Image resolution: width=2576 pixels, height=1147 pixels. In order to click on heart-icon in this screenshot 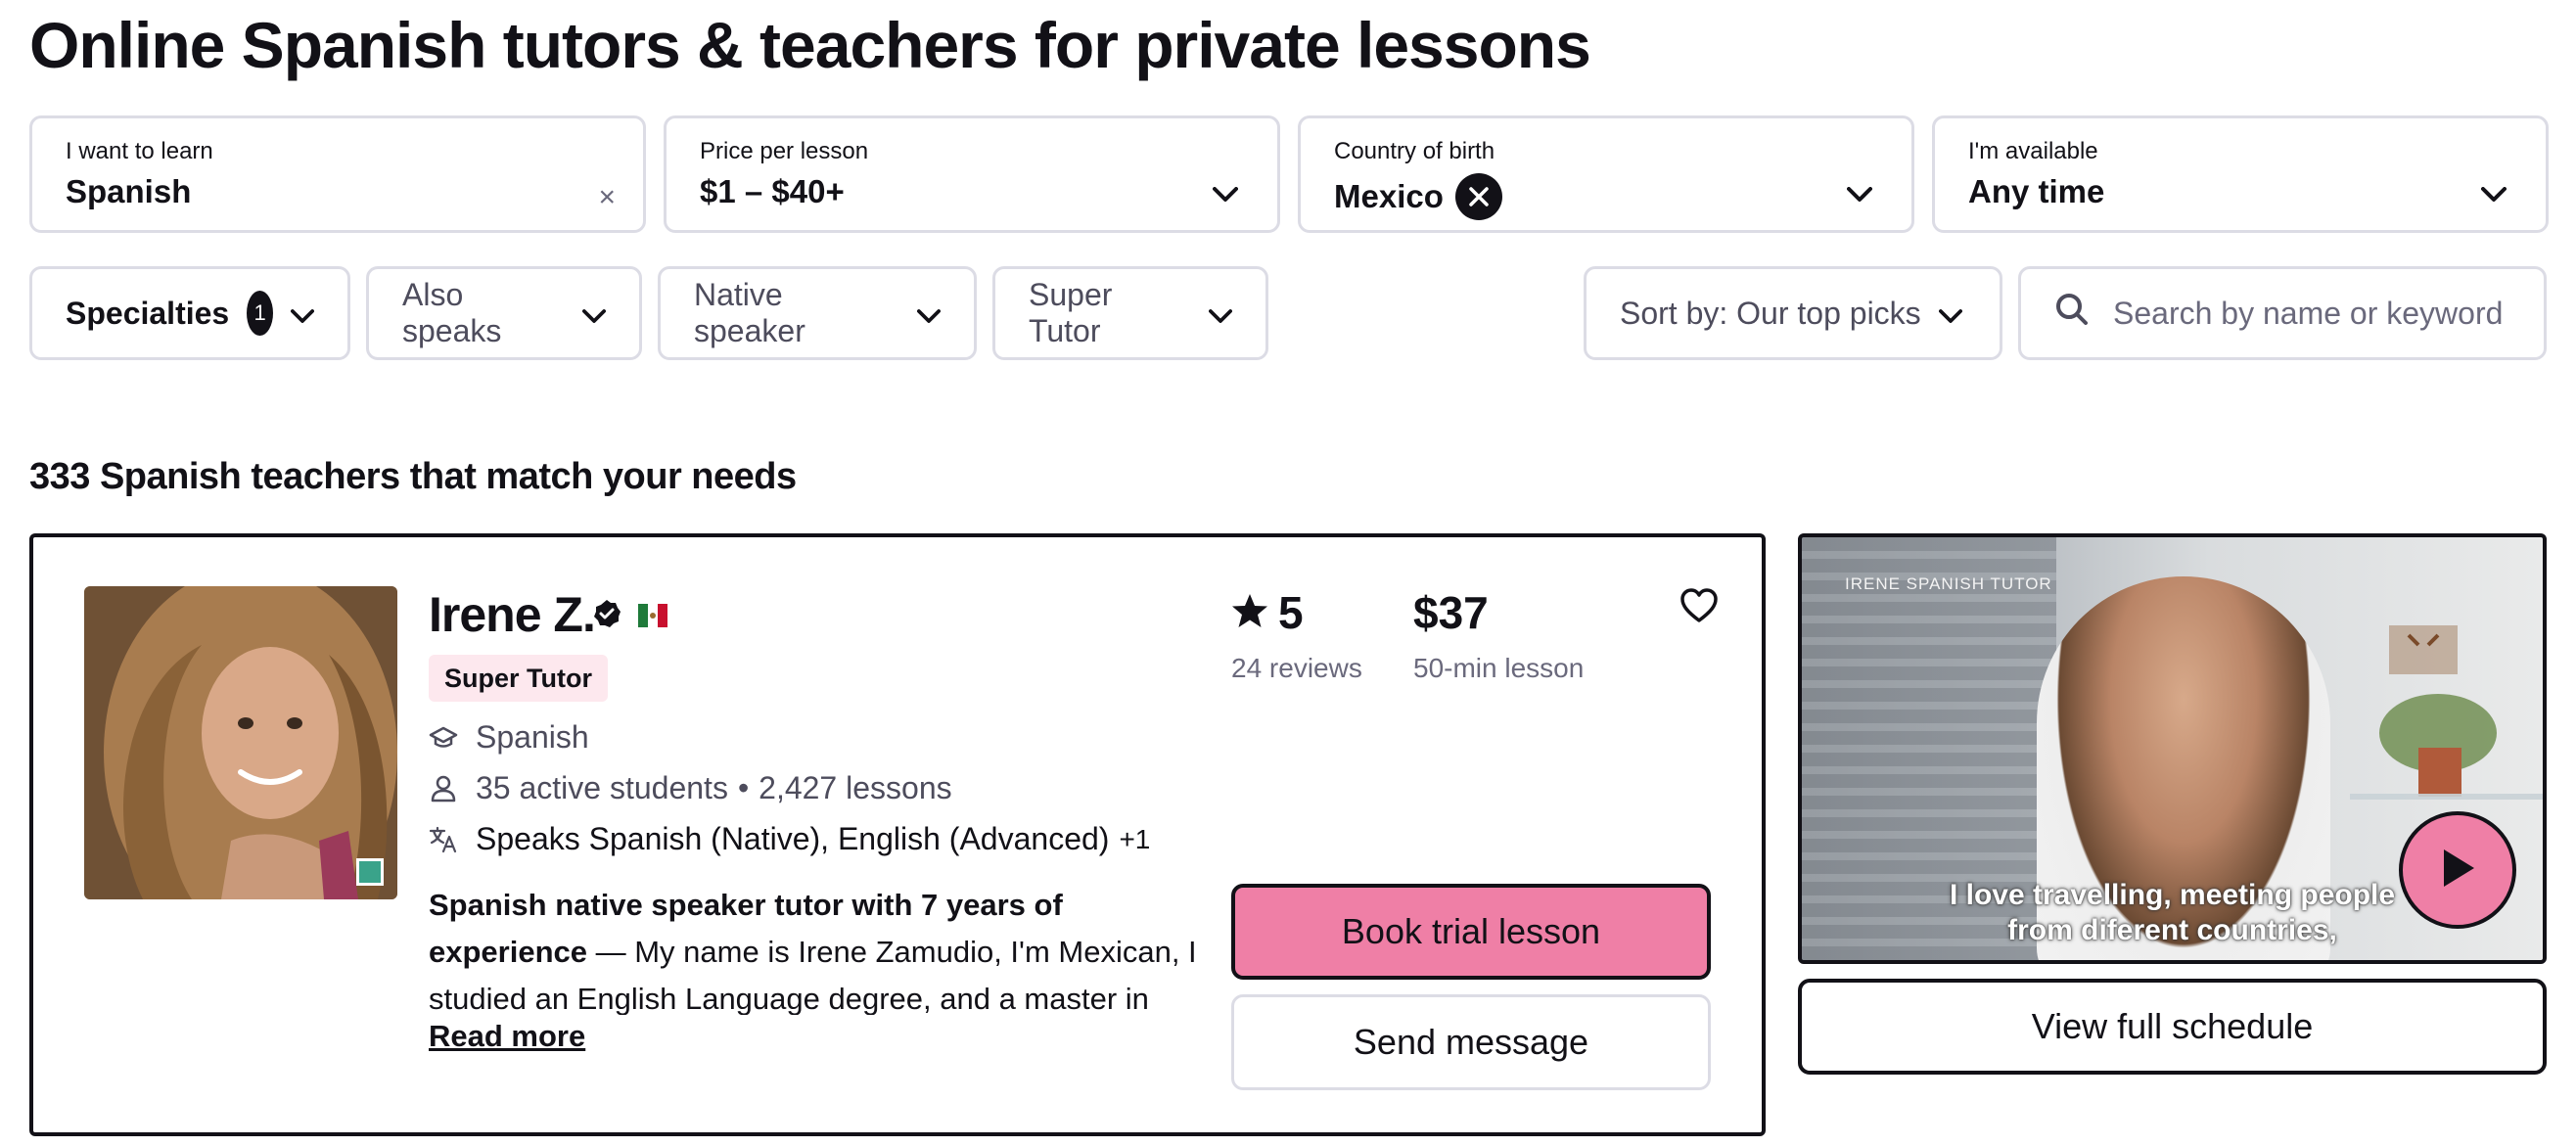, I will do `click(1699, 608)`.